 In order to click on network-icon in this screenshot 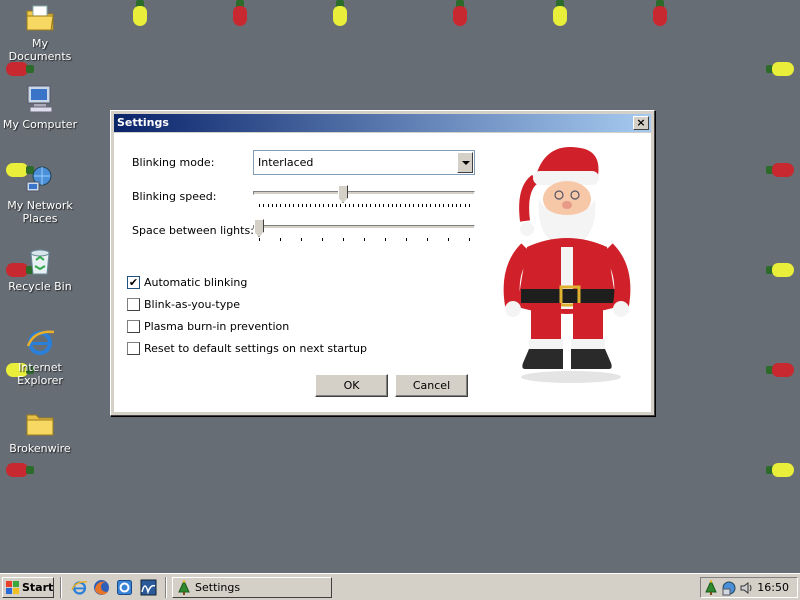, I will do `click(39, 179)`.